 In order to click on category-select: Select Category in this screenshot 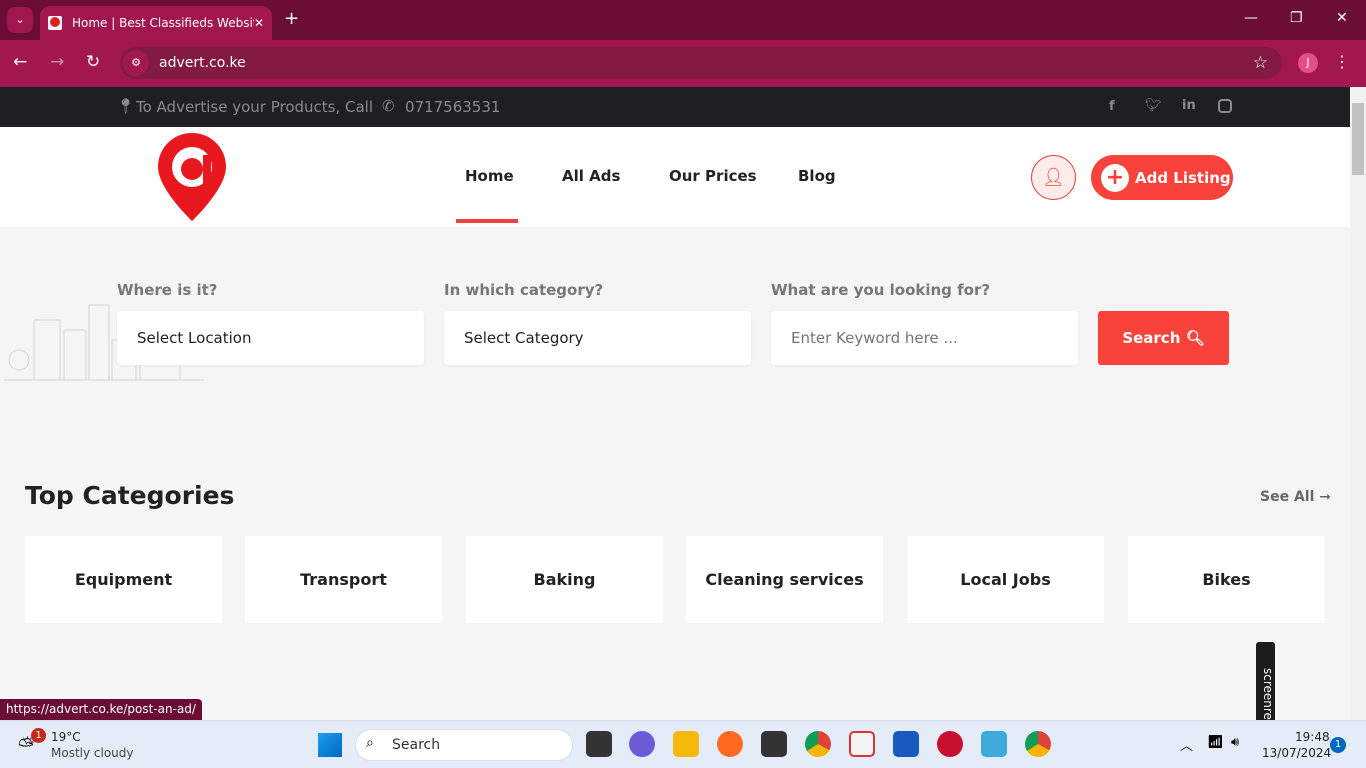, I will do `click(597, 338)`.